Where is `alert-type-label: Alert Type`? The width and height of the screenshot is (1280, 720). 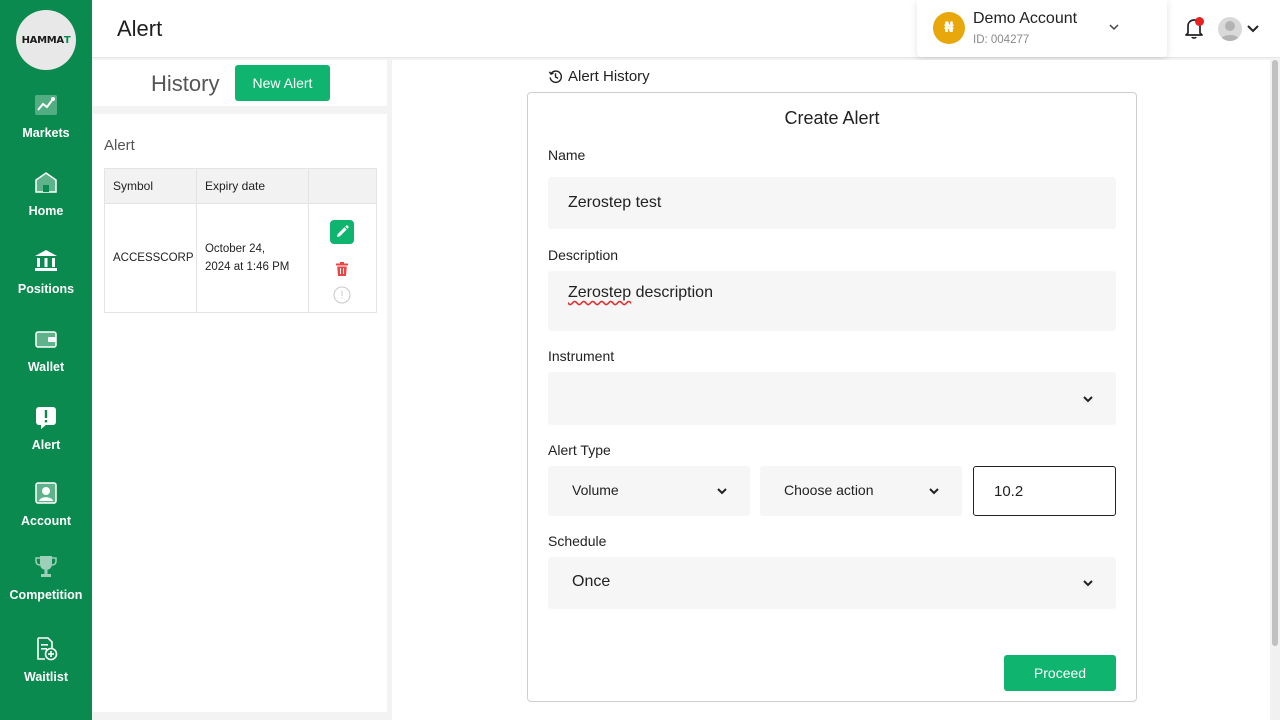
alert-type-label: Alert Type is located at coordinates (579, 450).